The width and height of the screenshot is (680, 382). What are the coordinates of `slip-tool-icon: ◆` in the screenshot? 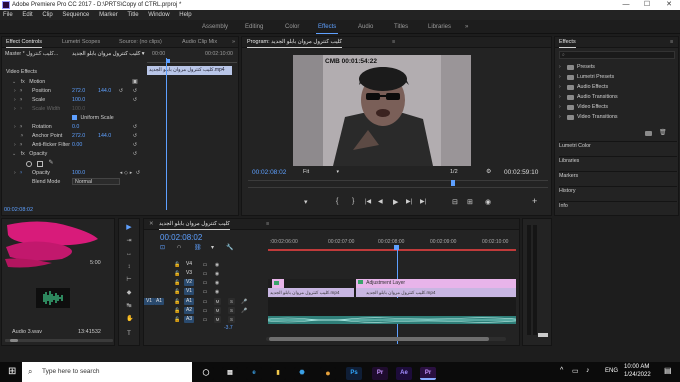 It's located at (129, 293).